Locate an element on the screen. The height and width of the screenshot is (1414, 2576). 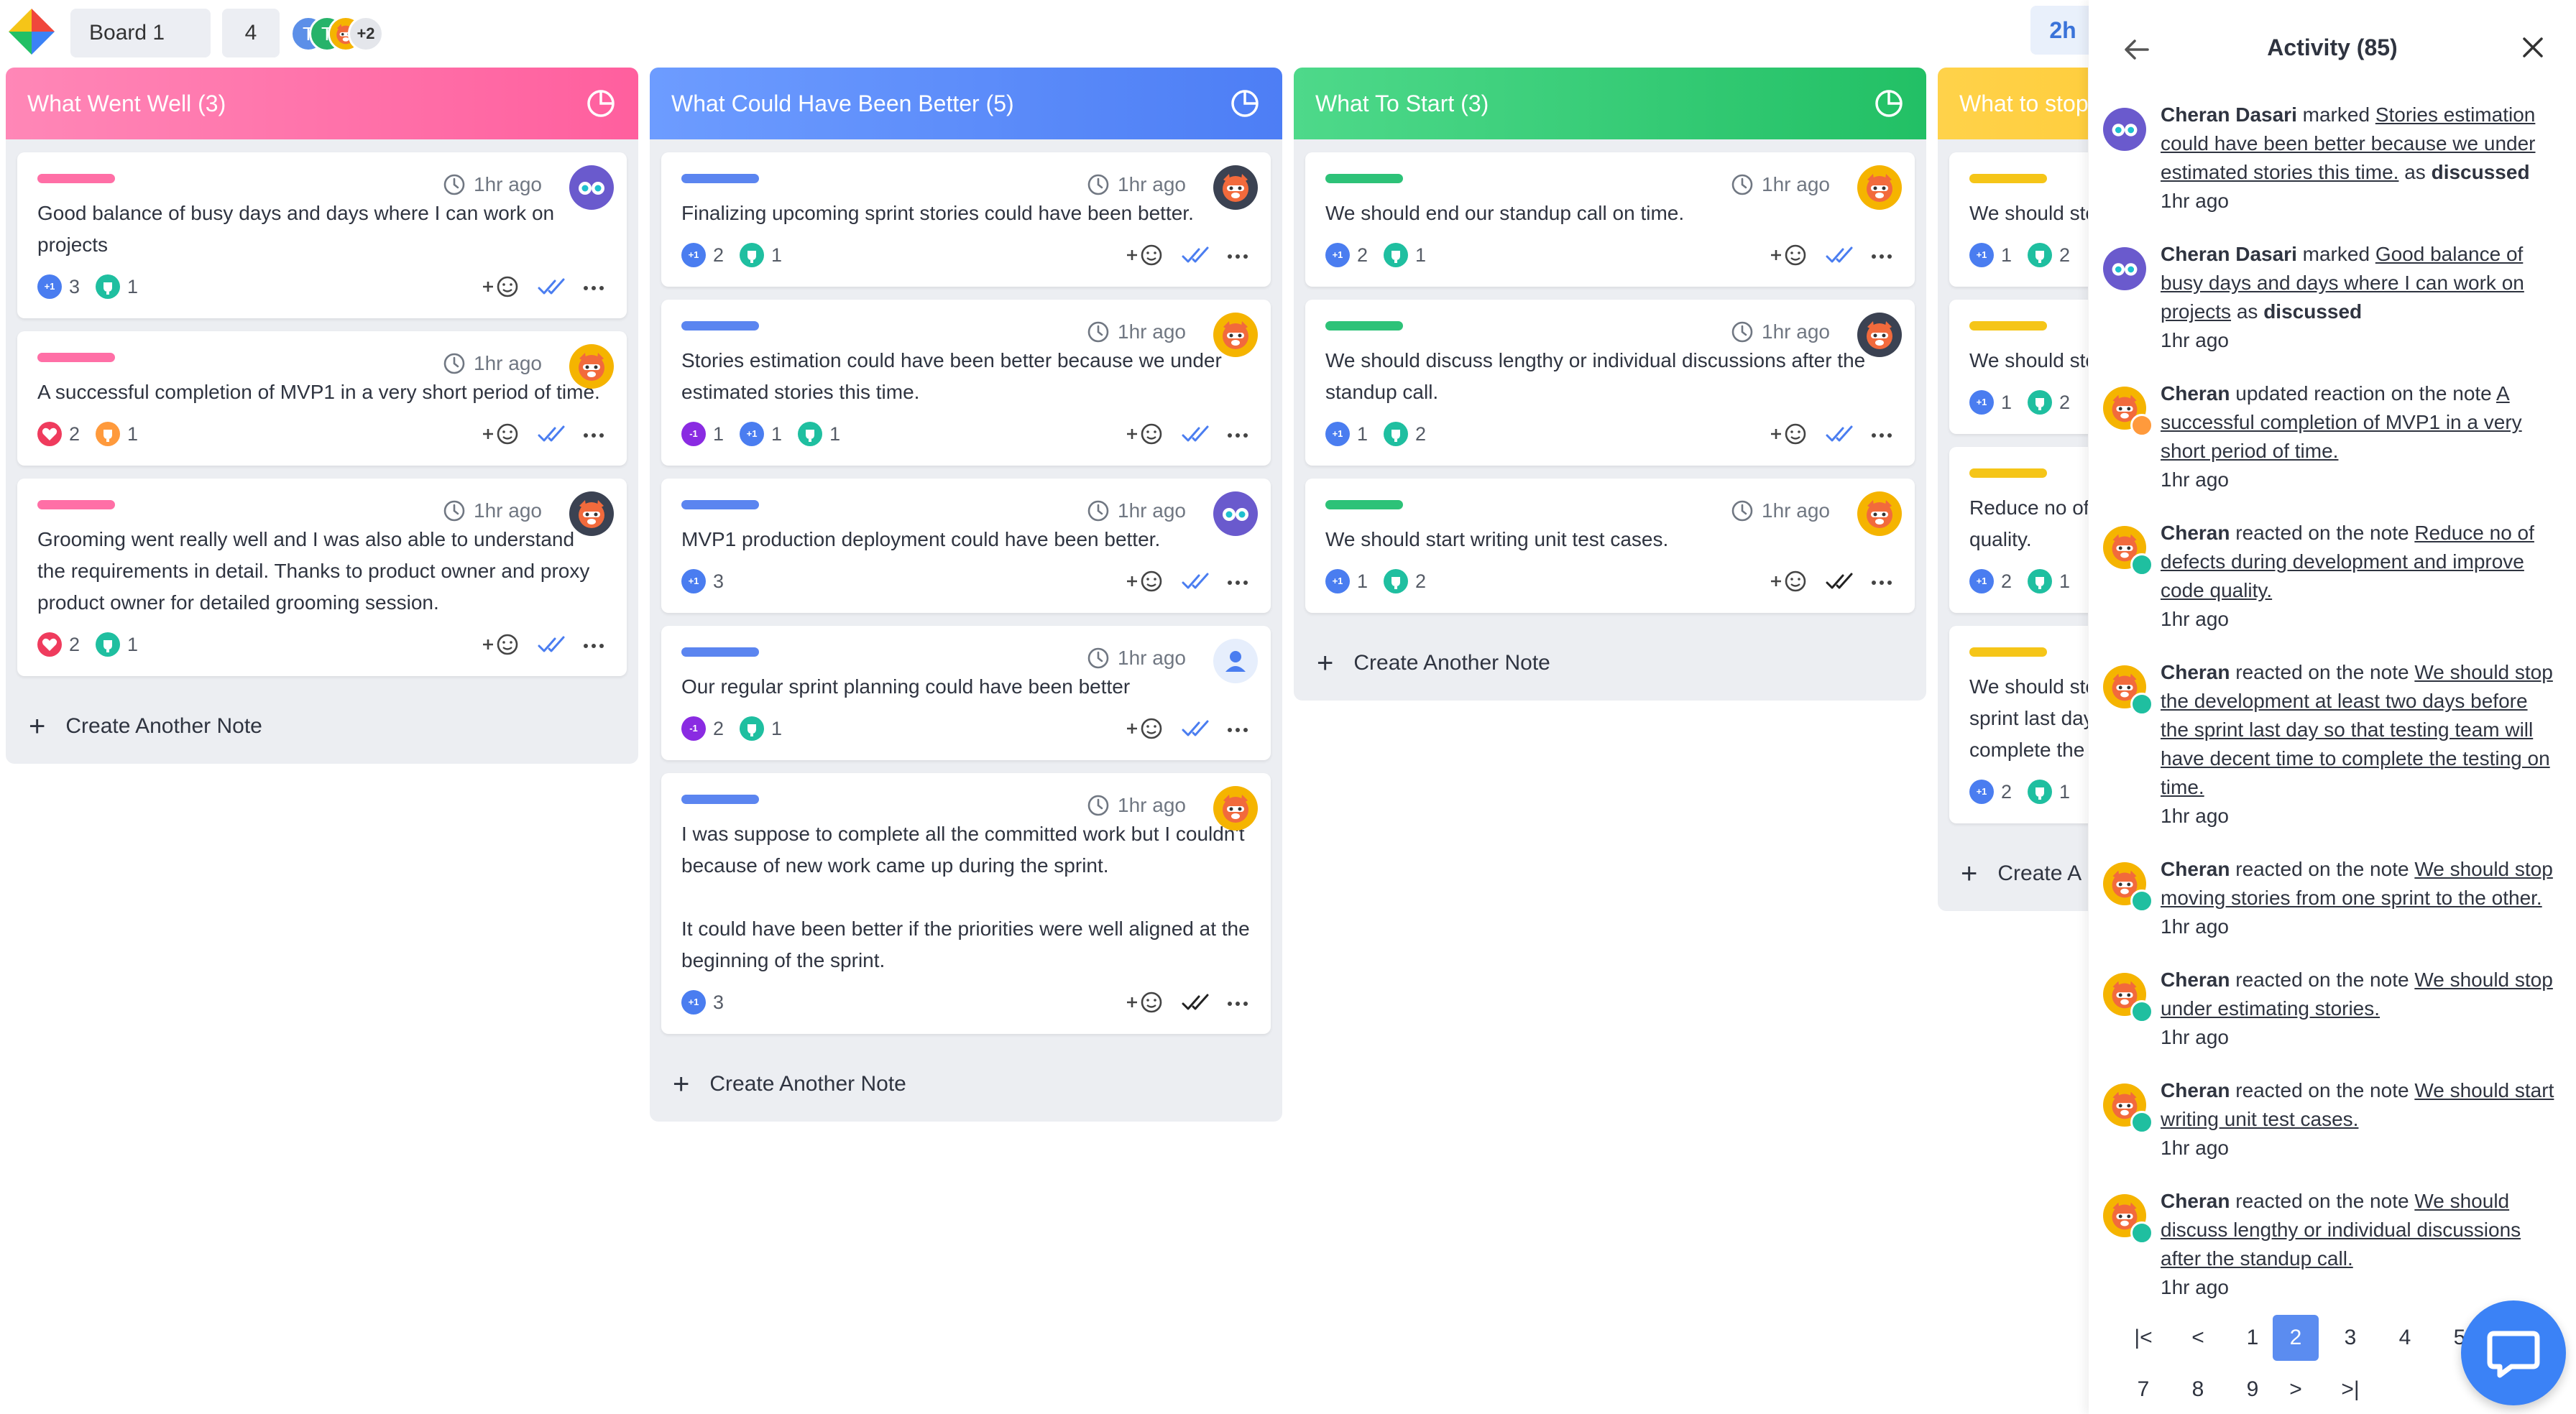
note-card: Reduce no of quality. +1 2 1 is located at coordinates (2018, 530).